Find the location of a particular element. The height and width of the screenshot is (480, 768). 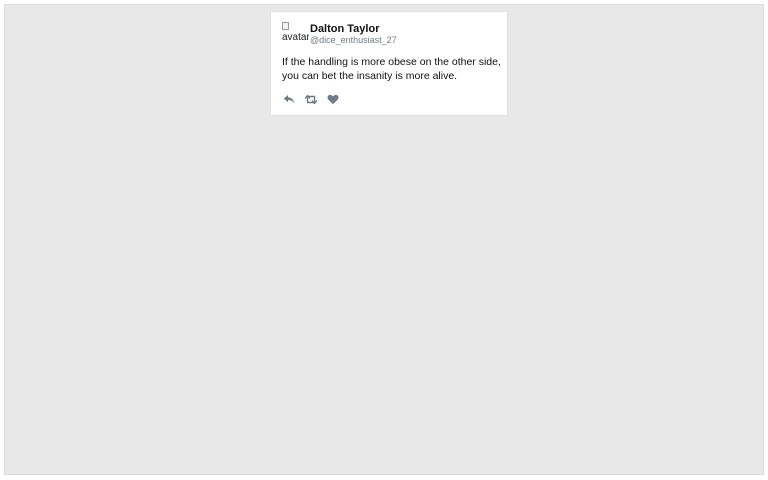

like-button is located at coordinates (333, 99).